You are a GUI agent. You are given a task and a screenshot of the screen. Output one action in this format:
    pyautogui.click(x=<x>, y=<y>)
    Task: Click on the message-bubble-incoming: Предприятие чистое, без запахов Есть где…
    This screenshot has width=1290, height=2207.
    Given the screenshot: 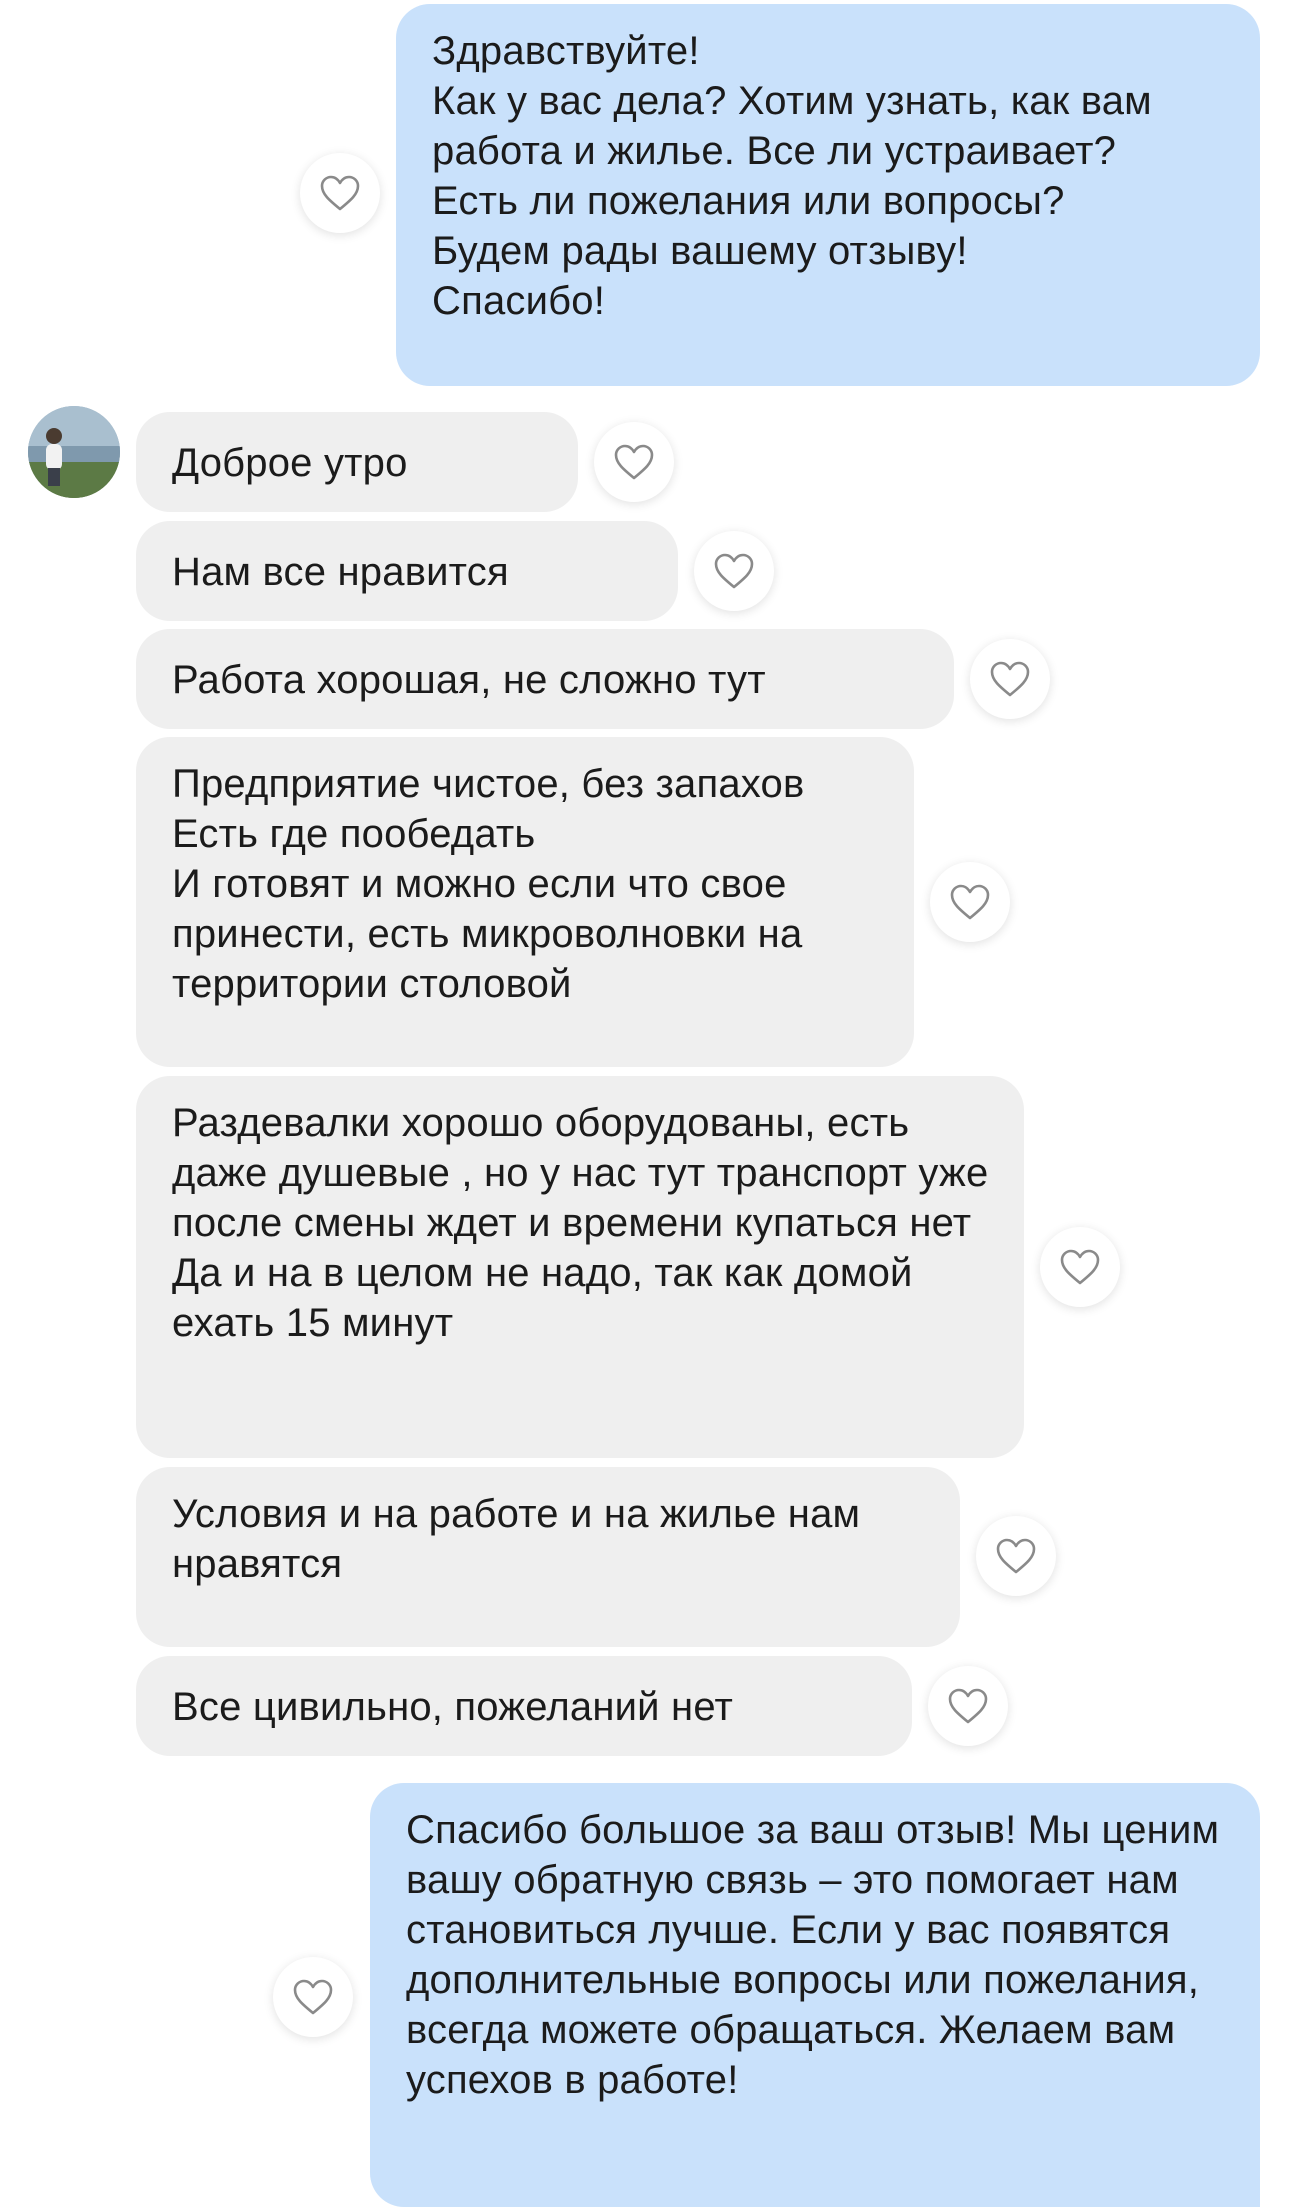 What is the action you would take?
    pyautogui.click(x=525, y=902)
    